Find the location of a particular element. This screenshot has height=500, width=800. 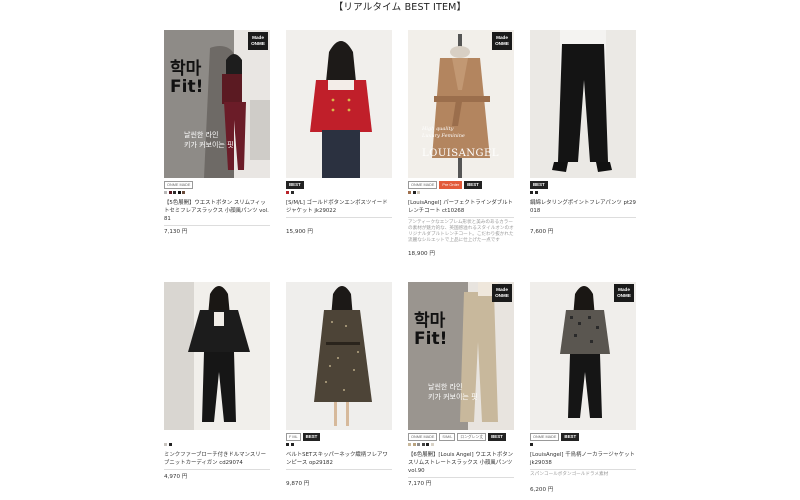

product-name: ベルトSETスキッパーネック織柄フレアワンピース op29182 is located at coordinates (339, 459).